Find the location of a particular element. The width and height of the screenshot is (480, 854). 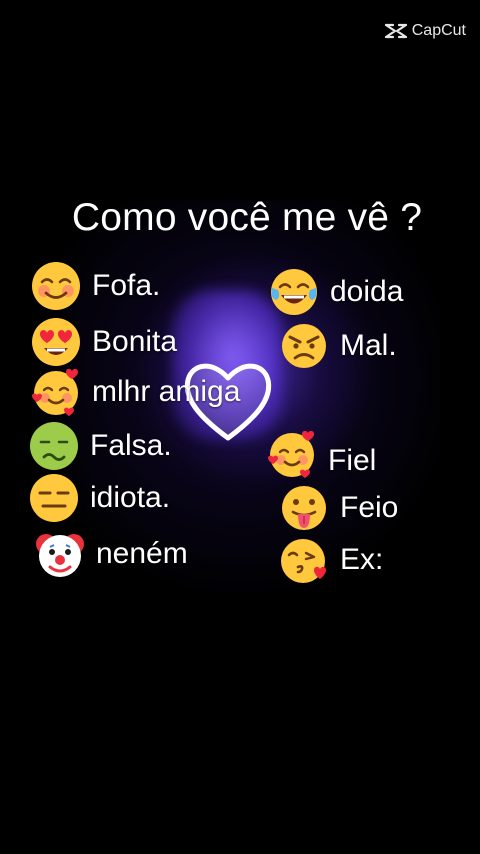

page-title: Como você me vê ? is located at coordinates (247, 217).